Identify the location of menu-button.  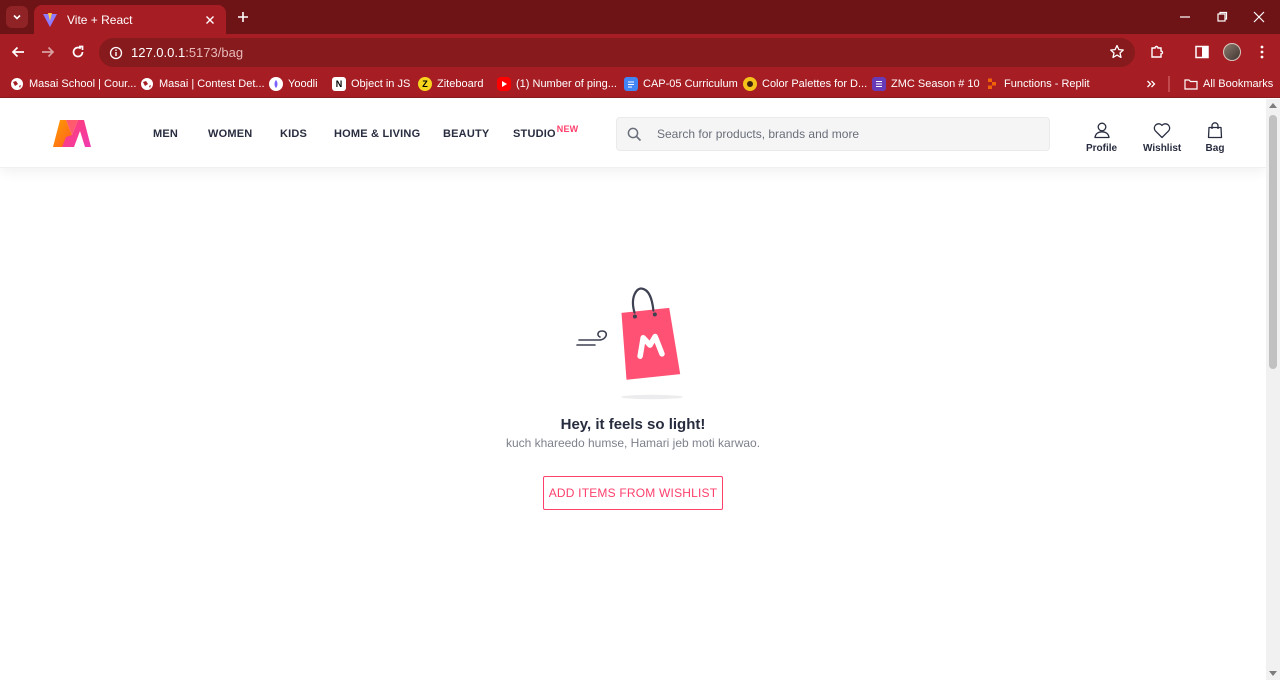
(1262, 52).